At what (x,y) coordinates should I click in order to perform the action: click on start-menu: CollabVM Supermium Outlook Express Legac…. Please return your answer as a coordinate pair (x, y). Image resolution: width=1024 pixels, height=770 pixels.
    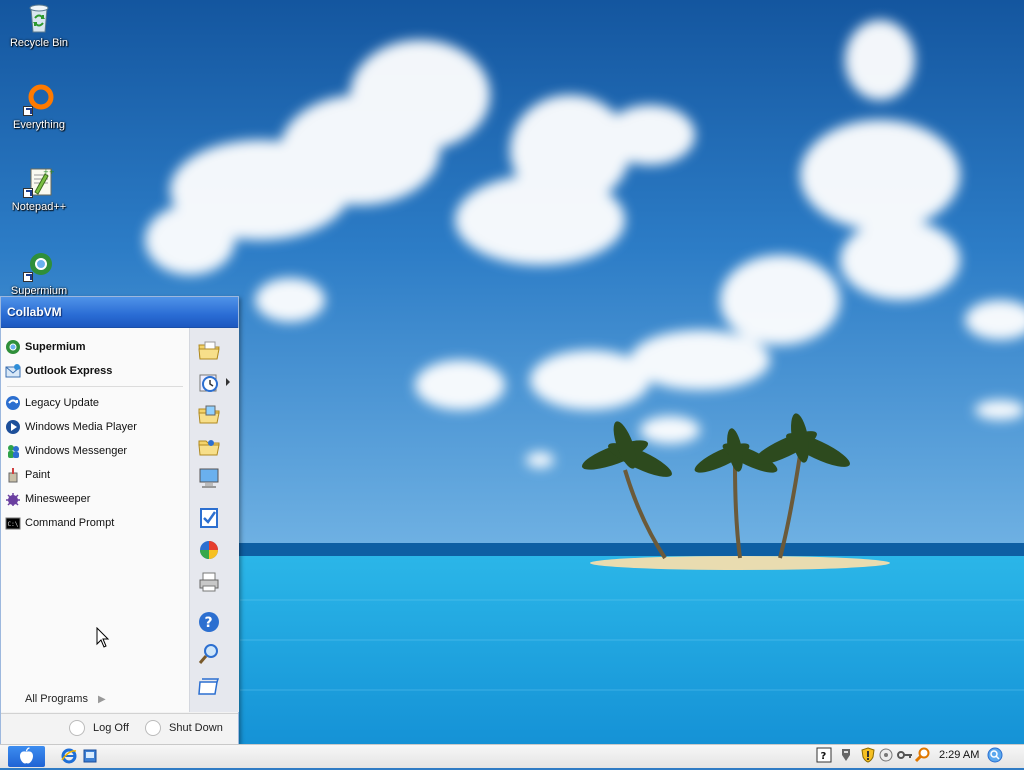
    Looking at the image, I should click on (119, 520).